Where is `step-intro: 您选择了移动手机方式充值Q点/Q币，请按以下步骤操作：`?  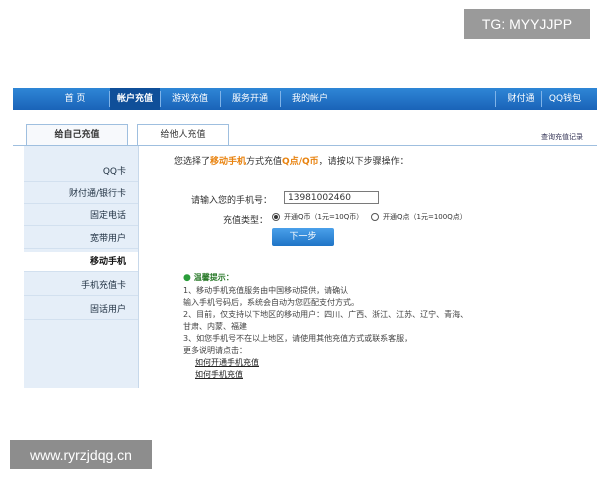
step-intro: 您选择了移动手机方式充值Q点/Q币，请按以下步骤操作： is located at coordinates (291, 160).